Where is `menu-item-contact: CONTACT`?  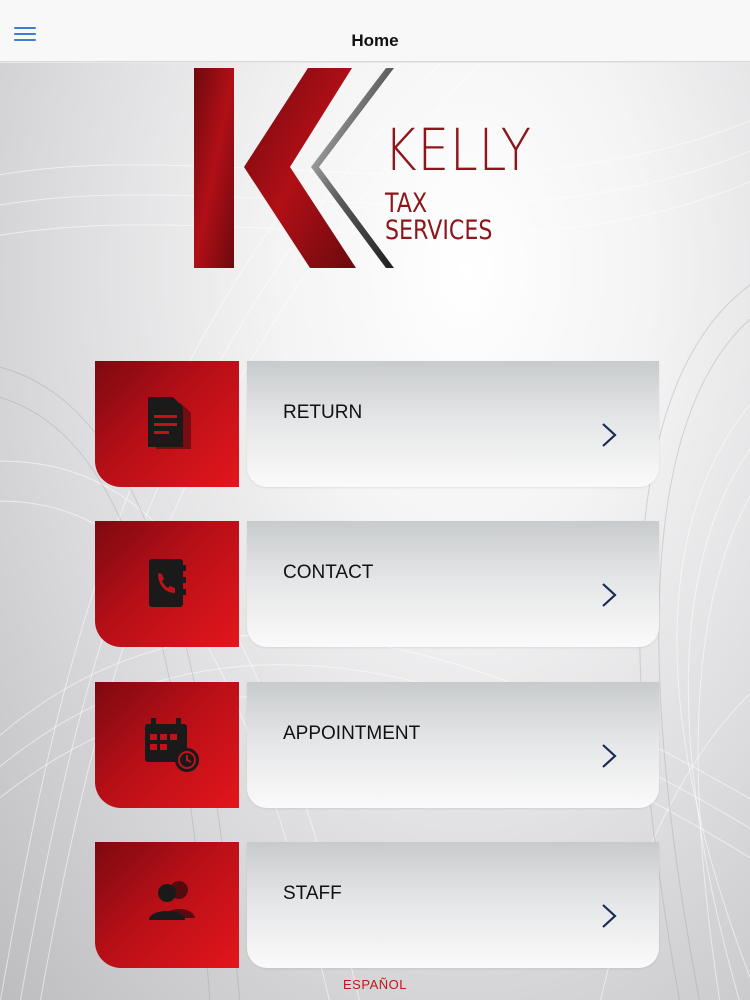
menu-item-contact: CONTACT is located at coordinates (377, 584).